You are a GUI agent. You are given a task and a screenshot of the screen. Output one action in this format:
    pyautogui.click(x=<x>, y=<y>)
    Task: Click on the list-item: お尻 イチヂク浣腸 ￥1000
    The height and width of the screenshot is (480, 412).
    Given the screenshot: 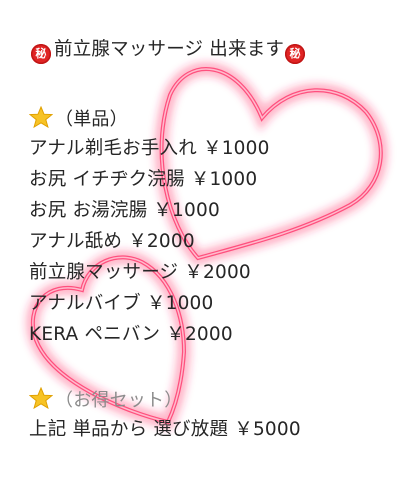 What is the action you would take?
    pyautogui.click(x=143, y=179)
    